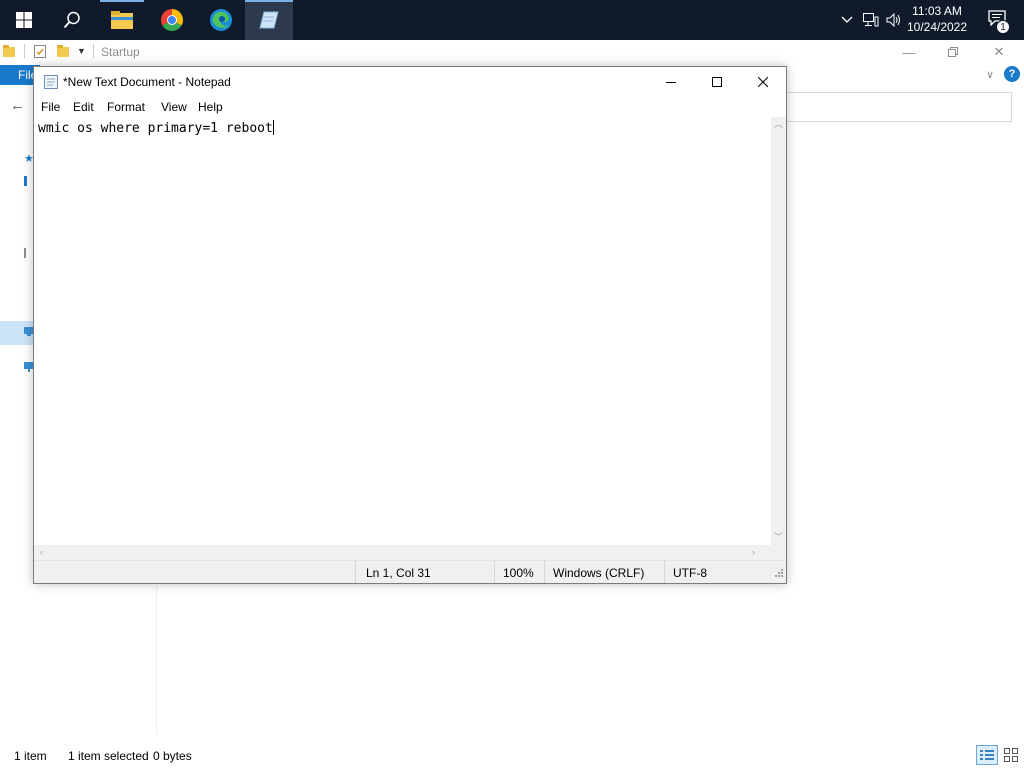  What do you see at coordinates (402, 552) in the screenshot?
I see `horizontal-scrollbar: ‹ ›` at bounding box center [402, 552].